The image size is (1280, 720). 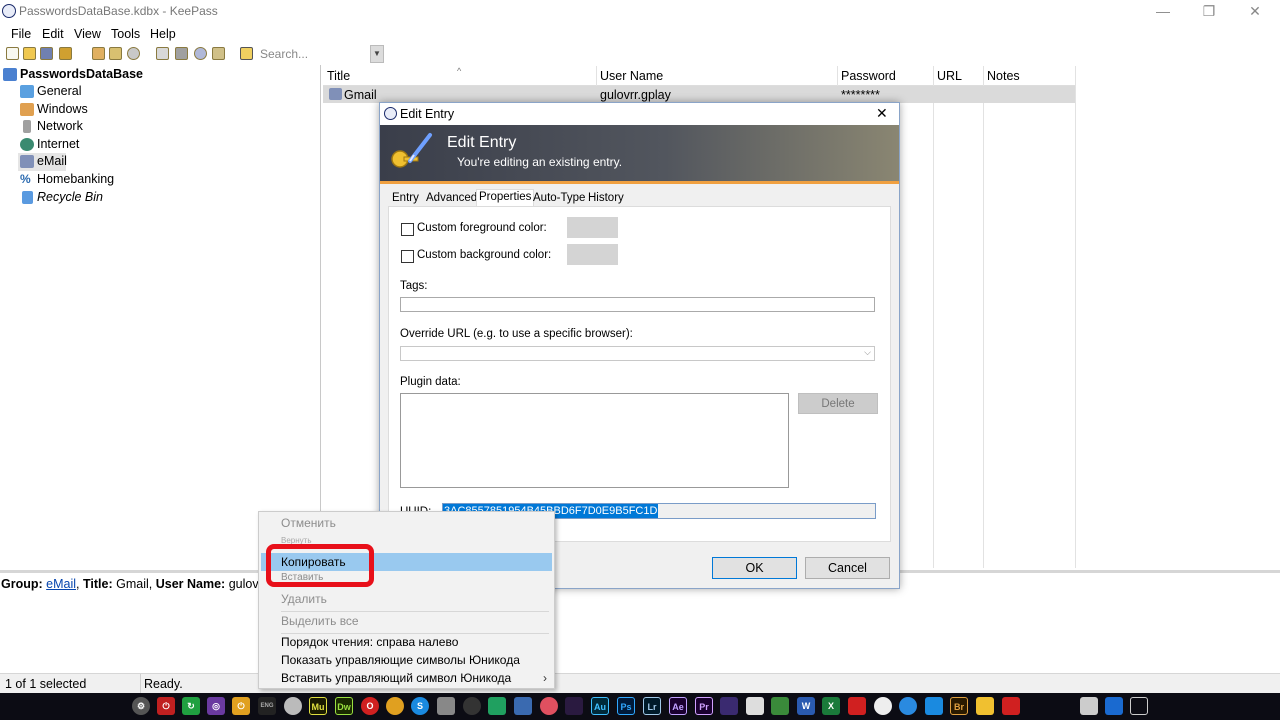 I want to click on restore-button: ❐, so click(x=1209, y=12).